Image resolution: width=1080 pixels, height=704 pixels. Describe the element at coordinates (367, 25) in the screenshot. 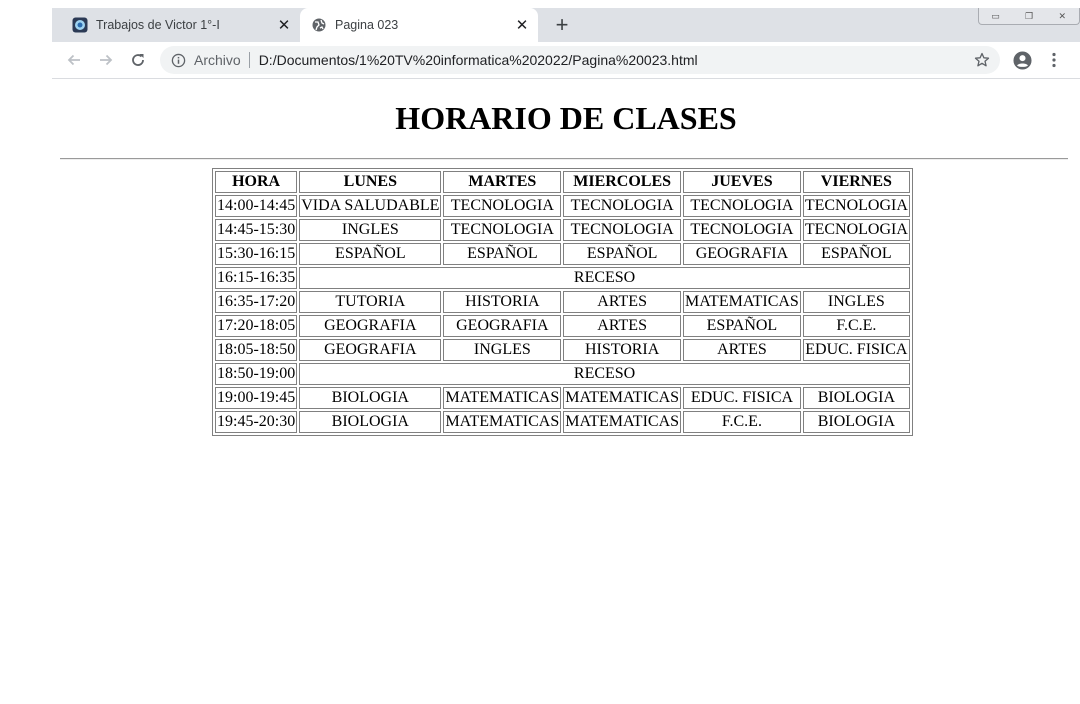

I see `tab-title: Pagina 023` at that location.